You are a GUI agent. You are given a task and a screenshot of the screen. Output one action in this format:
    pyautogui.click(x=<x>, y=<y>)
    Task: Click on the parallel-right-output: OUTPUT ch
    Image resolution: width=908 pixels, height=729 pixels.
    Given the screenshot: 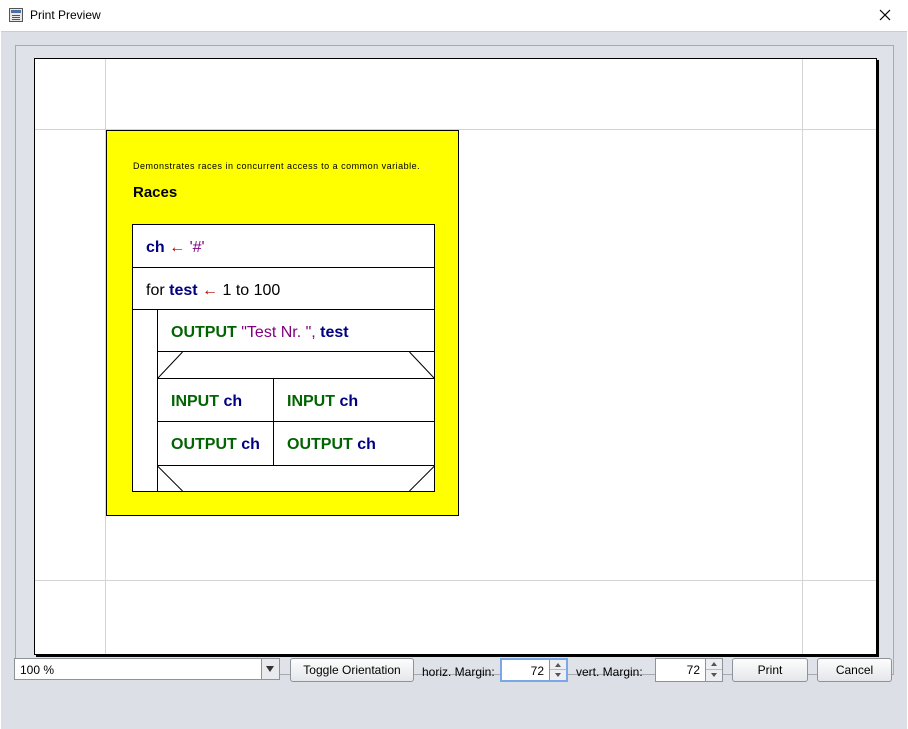 What is the action you would take?
    pyautogui.click(x=331, y=445)
    